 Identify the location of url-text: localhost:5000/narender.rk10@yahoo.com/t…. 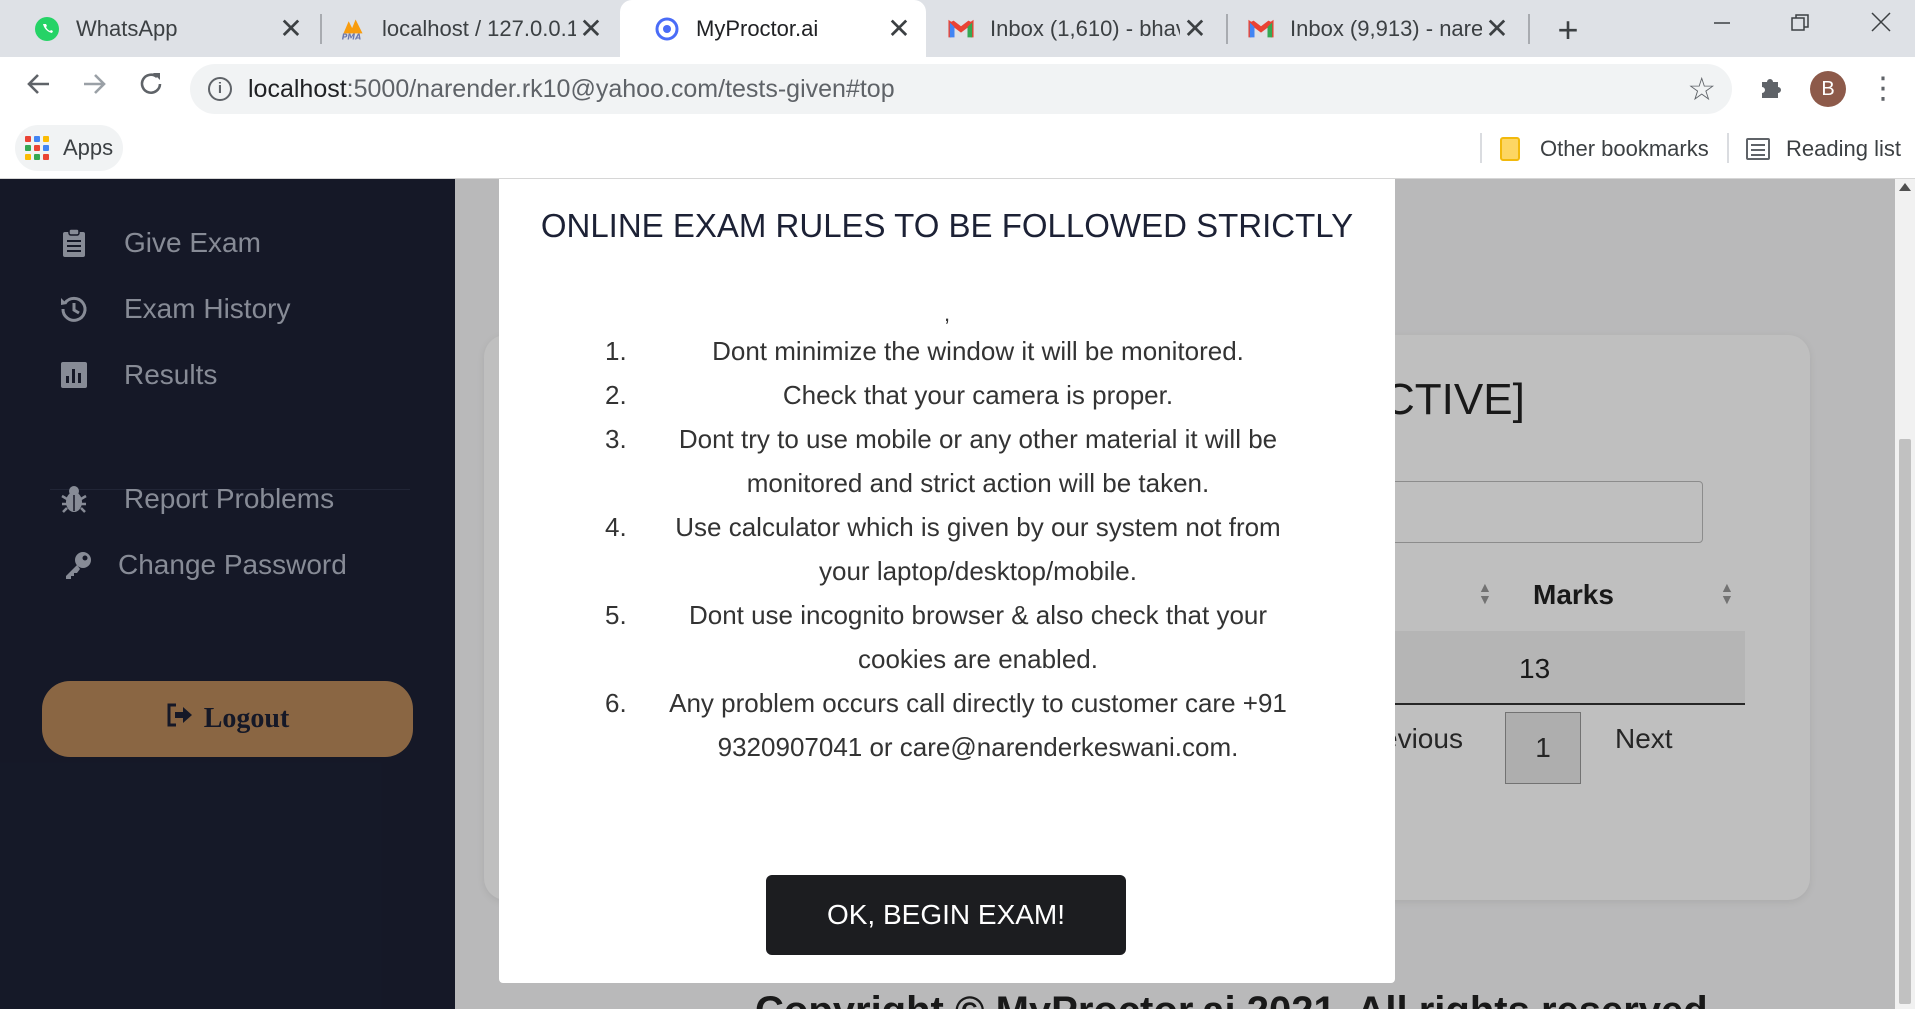
(571, 89).